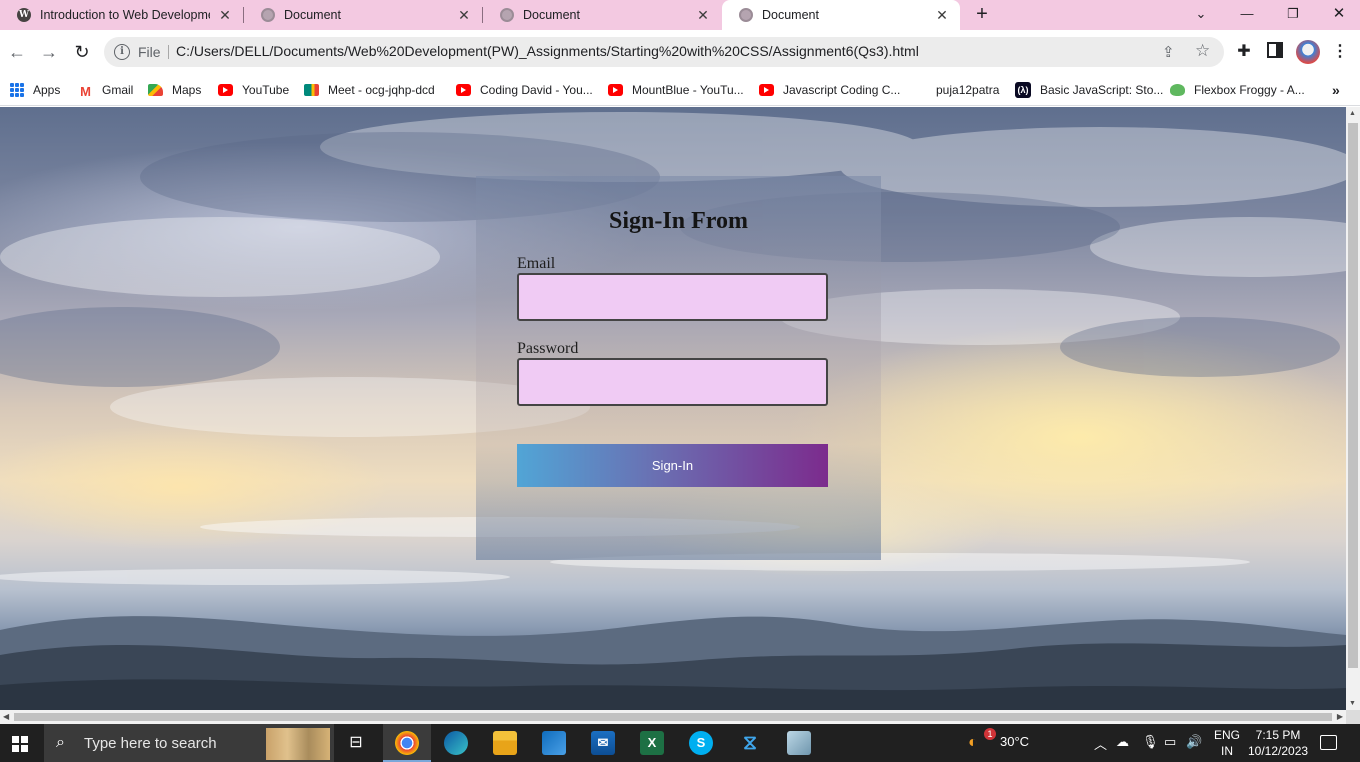  Describe the element at coordinates (678, 221) in the screenshot. I see `form-title: Sign-In From` at that location.